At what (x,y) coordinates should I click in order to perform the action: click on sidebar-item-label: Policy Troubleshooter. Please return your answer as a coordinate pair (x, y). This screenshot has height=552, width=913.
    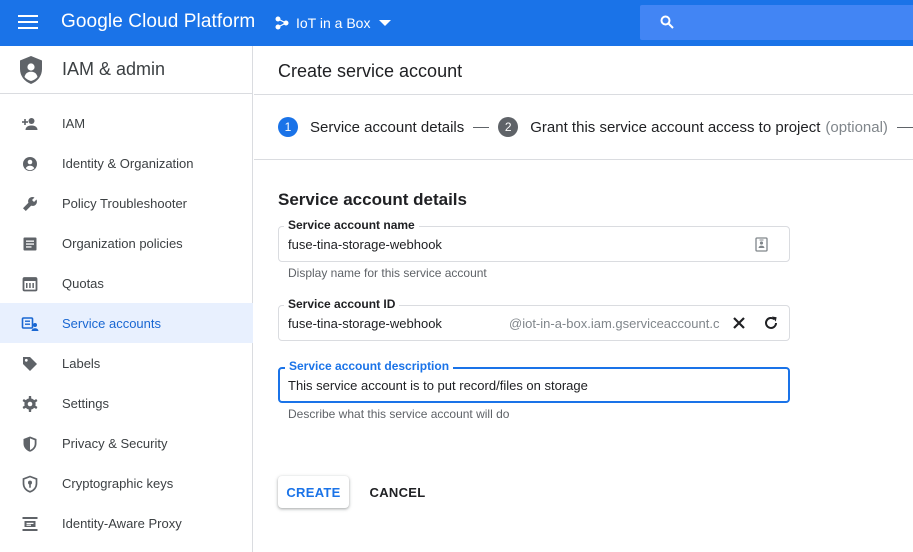
    Looking at the image, I should click on (125, 203).